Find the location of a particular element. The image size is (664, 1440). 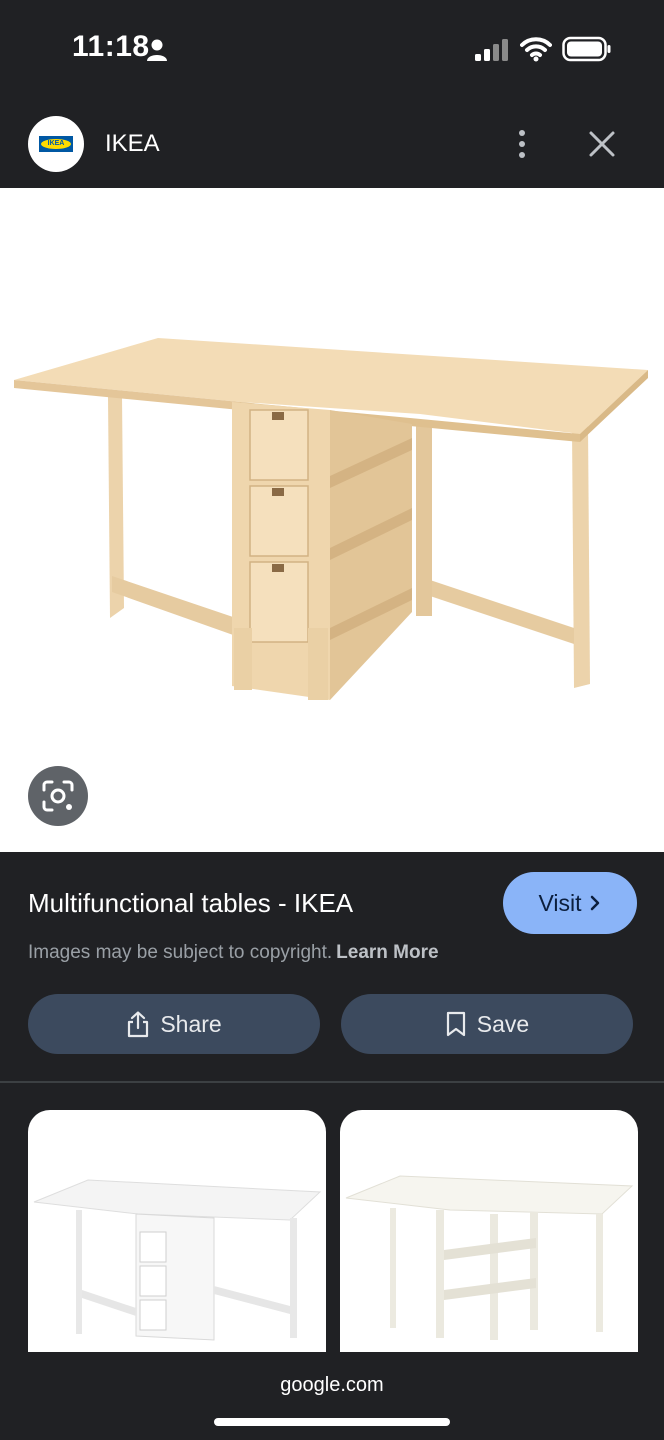

status-bar: 11:18 is located at coordinates (332, 50).